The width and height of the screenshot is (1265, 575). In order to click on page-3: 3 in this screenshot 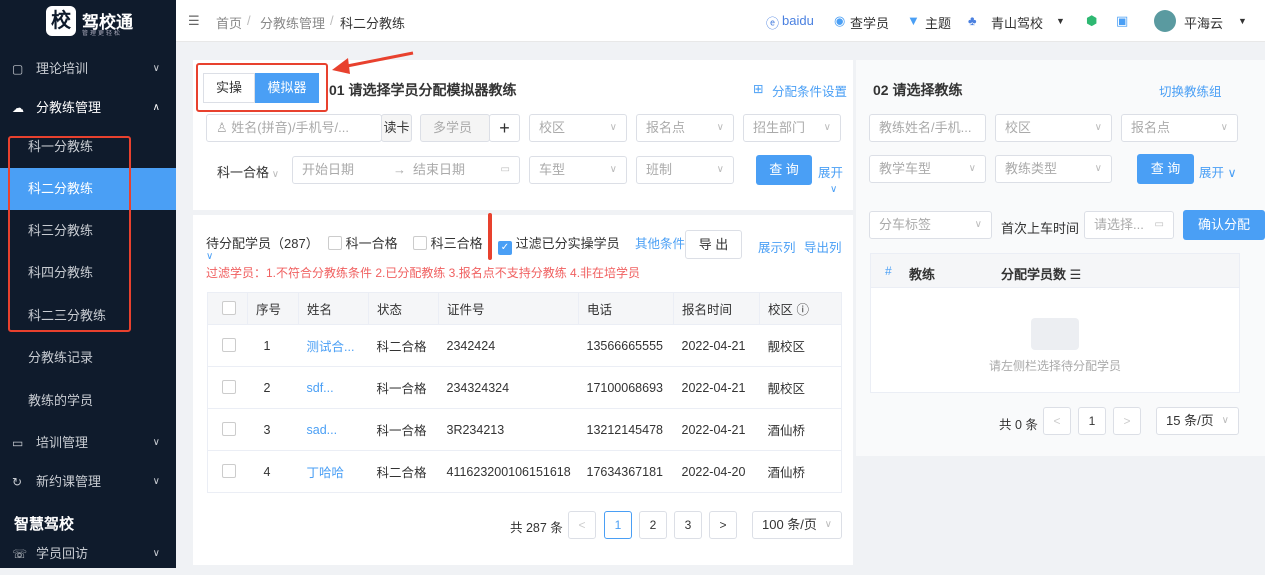, I will do `click(688, 525)`.